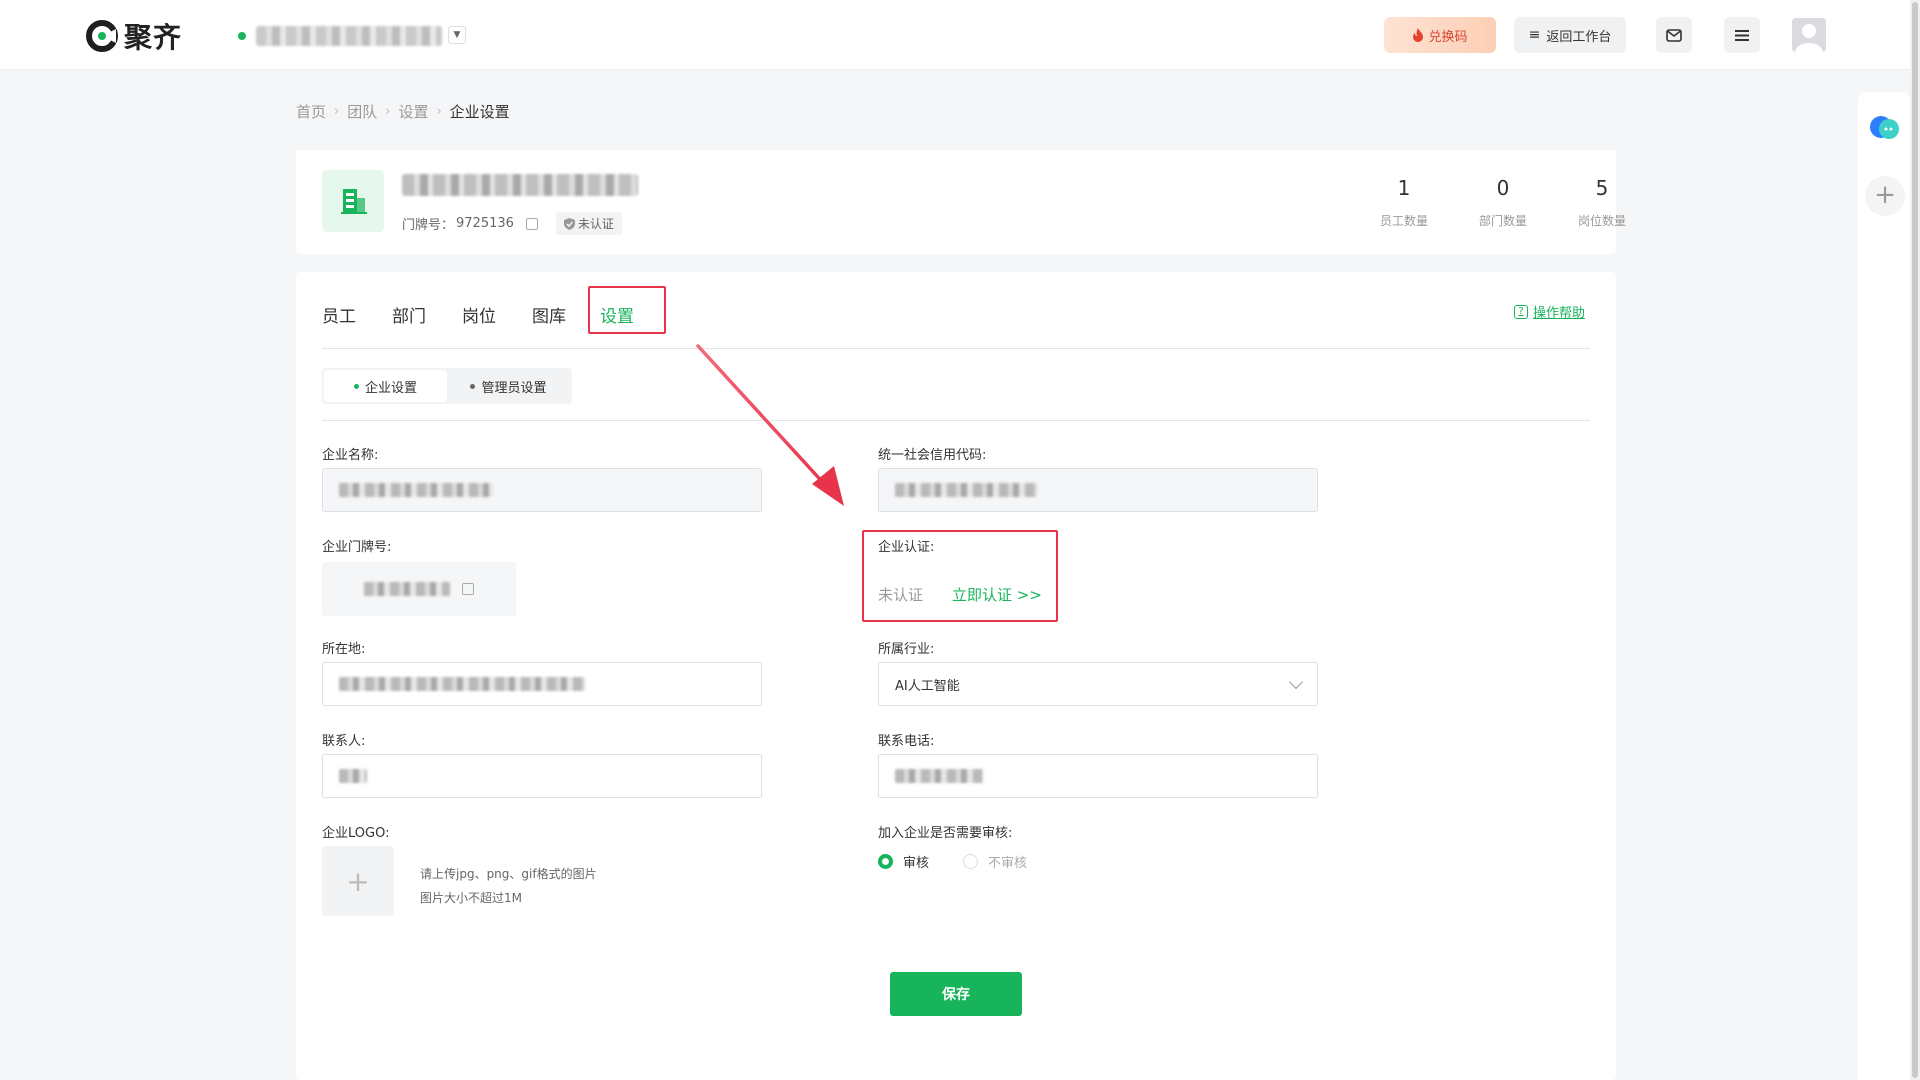 The image size is (1920, 1080). I want to click on save-button: 保存, so click(956, 994).